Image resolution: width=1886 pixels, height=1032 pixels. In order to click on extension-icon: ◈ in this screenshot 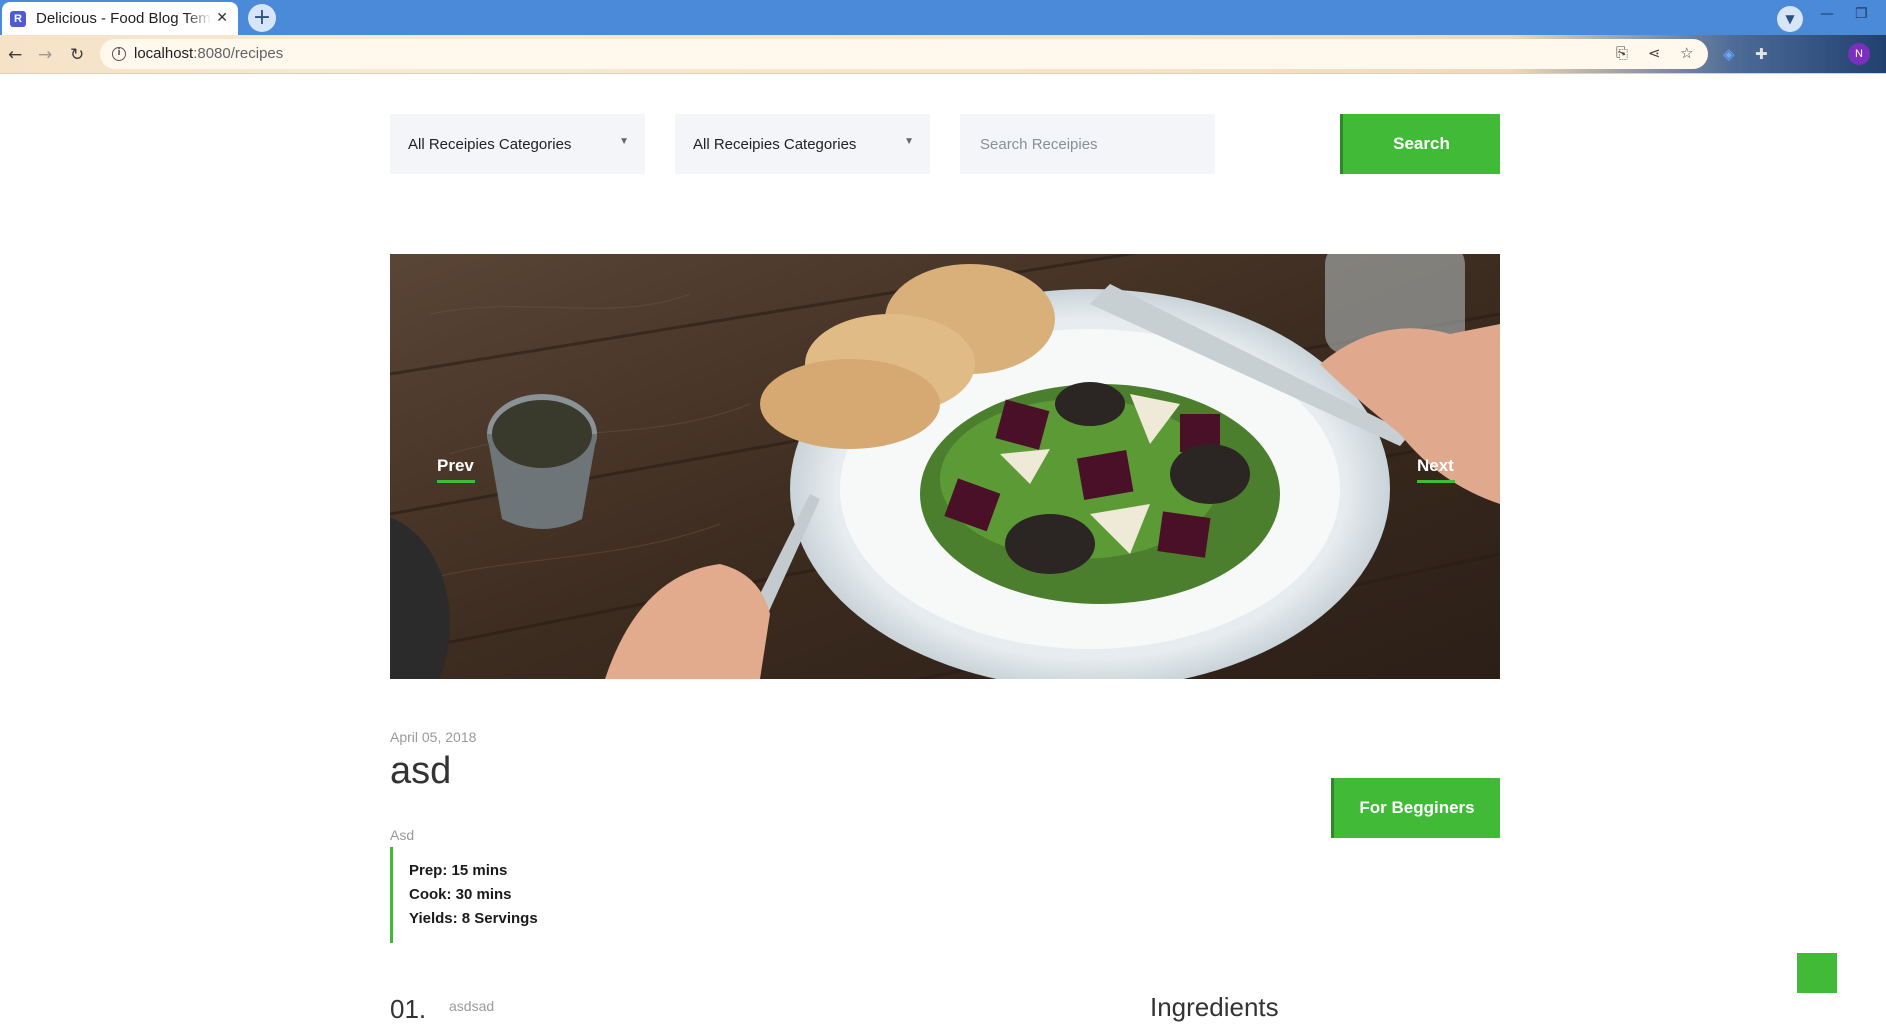, I will do `click(1729, 54)`.